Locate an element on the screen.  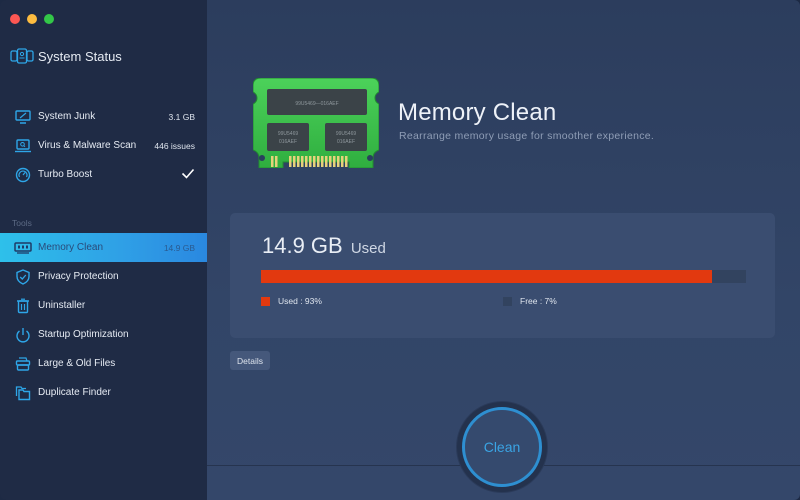
sidebar-item-label: Virus & Malware Scan is located at coordinates (87, 145).